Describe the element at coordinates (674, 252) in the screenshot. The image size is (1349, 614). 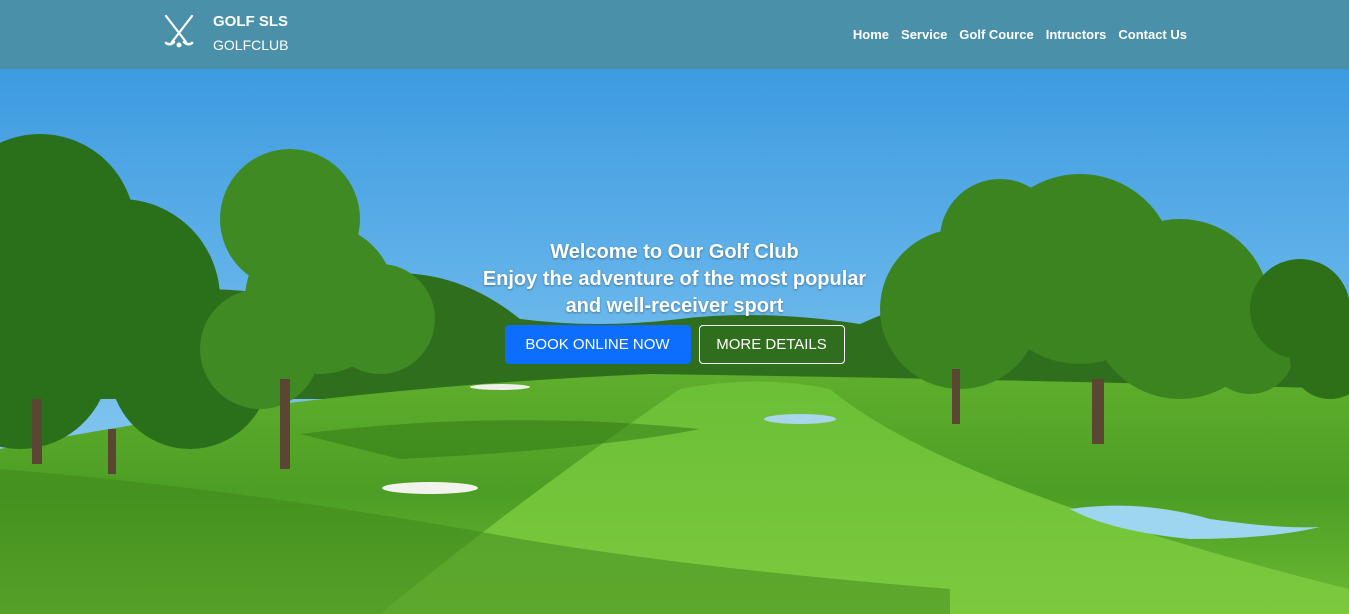
I see `hero-title: Welcome to Our Golf Club` at that location.